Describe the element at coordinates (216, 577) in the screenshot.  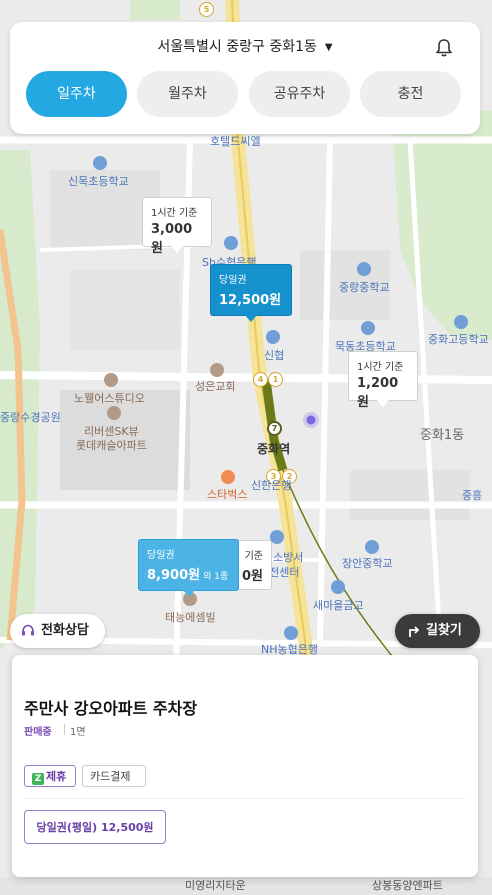
I see `marker-extra: 외 1종` at that location.